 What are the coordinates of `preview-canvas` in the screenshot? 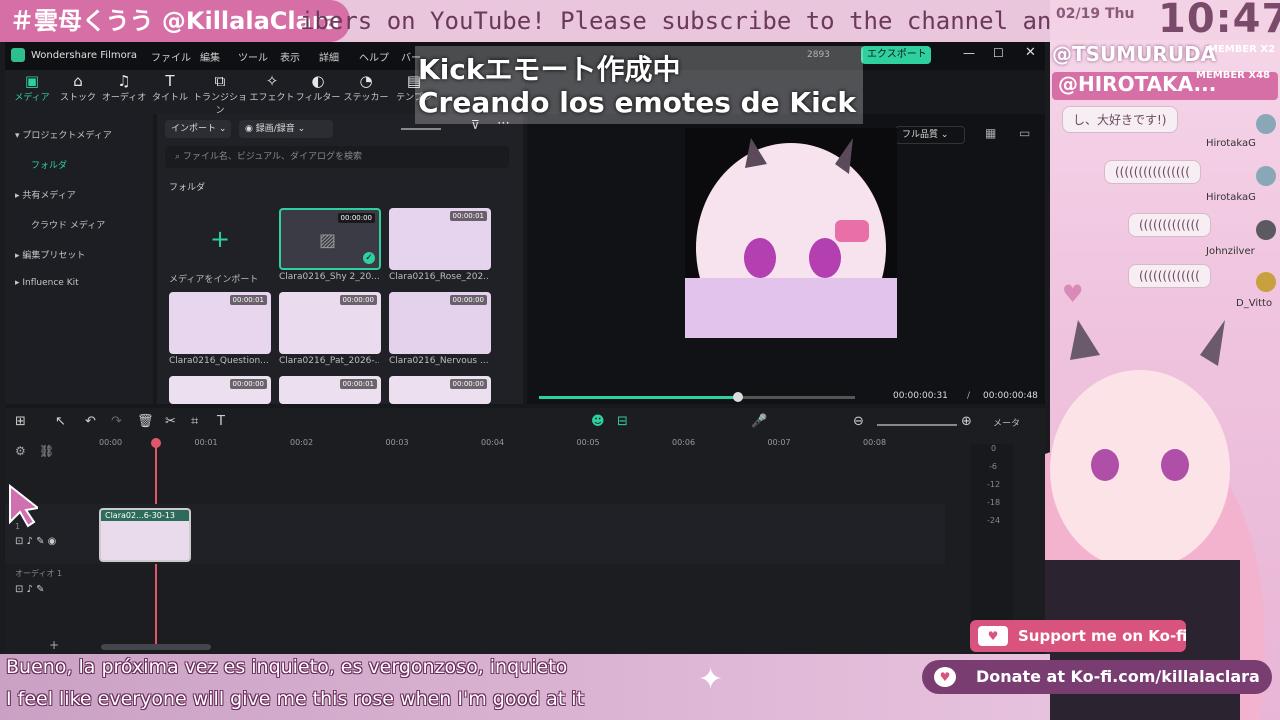 It's located at (791, 233).